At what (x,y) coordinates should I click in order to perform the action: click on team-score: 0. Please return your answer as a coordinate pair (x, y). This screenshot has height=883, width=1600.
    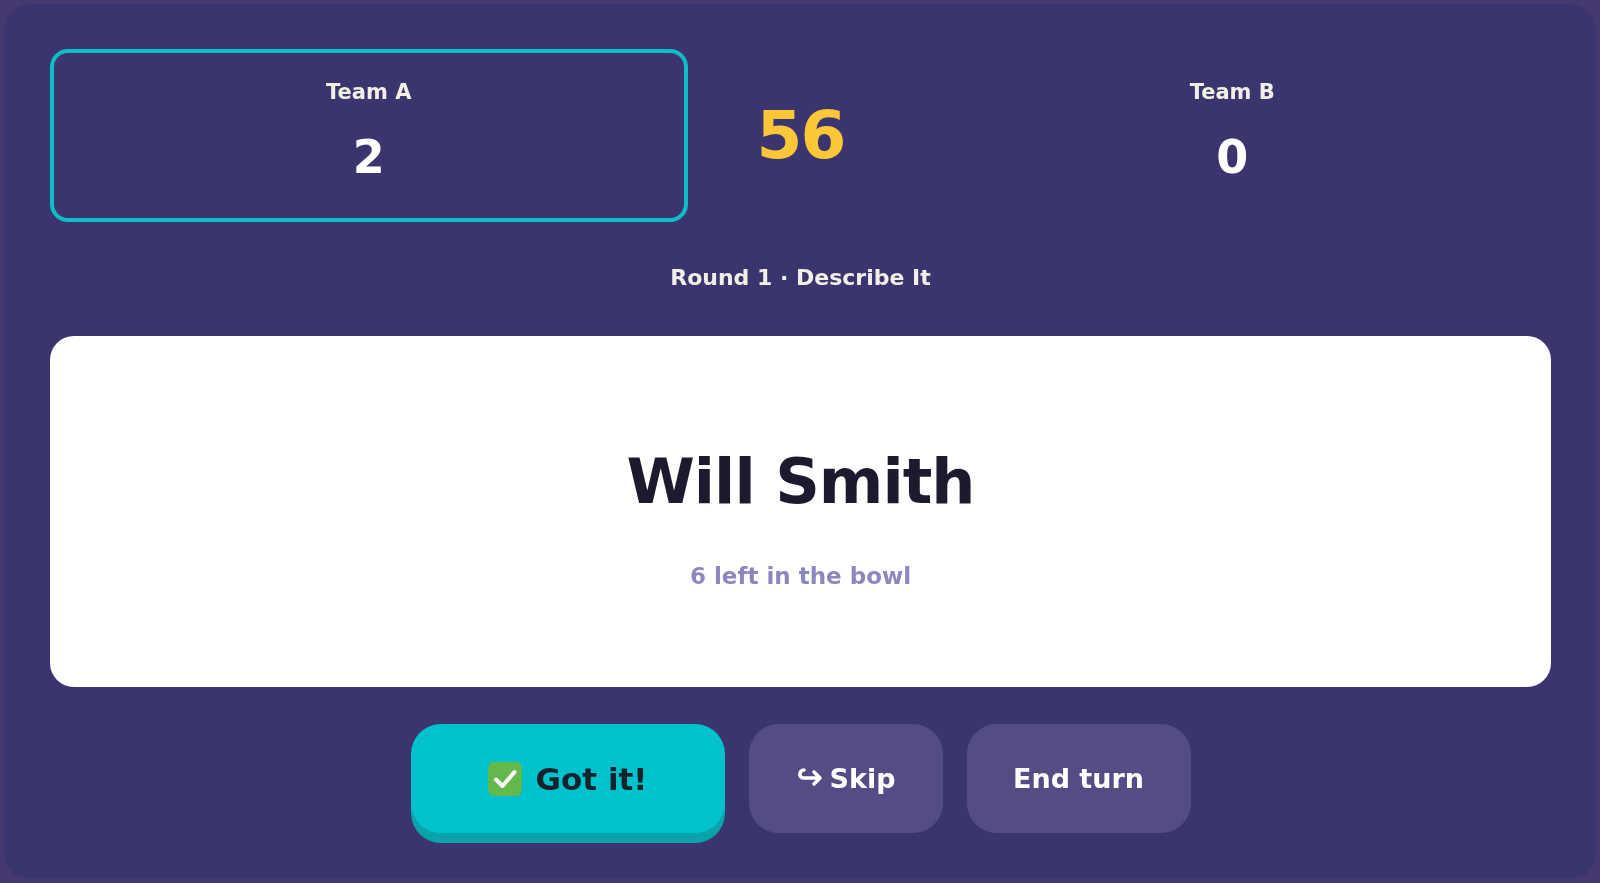
    Looking at the image, I should click on (1232, 157).